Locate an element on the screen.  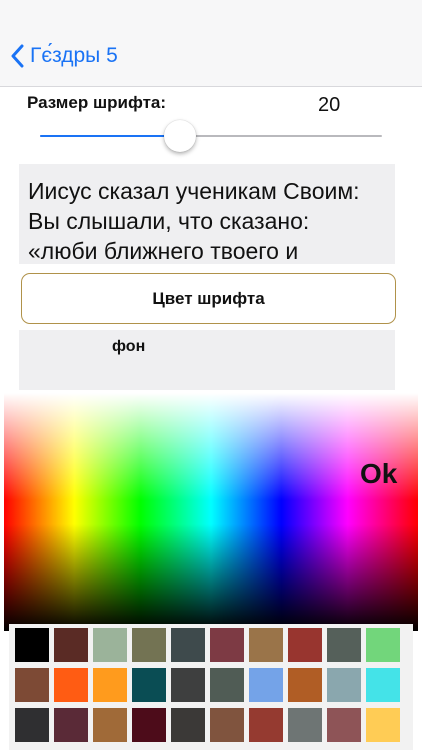
slider-thumb is located at coordinates (180, 136).